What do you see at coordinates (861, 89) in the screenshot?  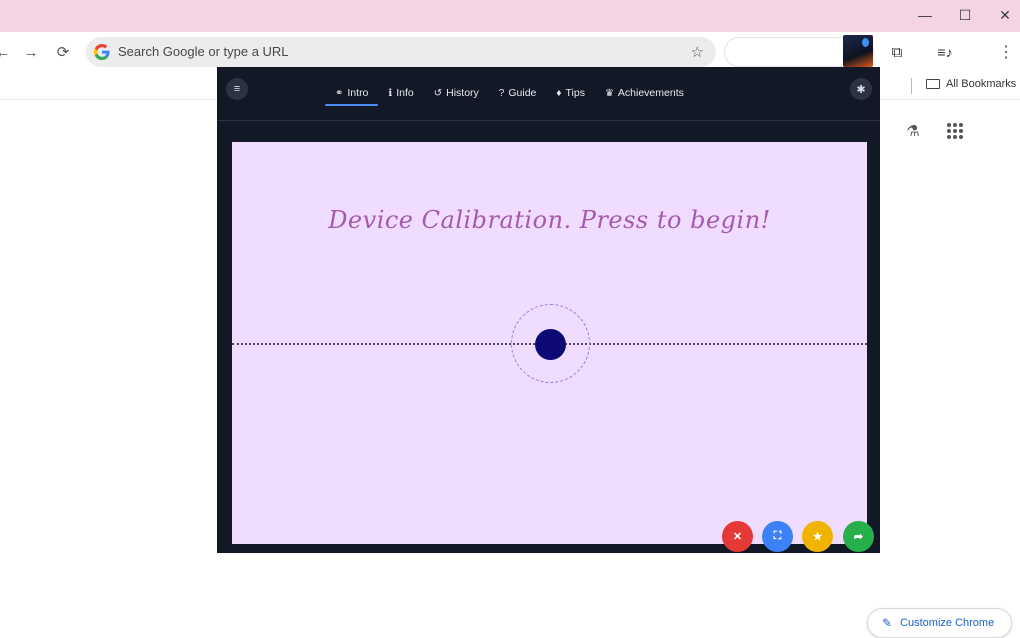 I see `popup-settings-button: ✱` at bounding box center [861, 89].